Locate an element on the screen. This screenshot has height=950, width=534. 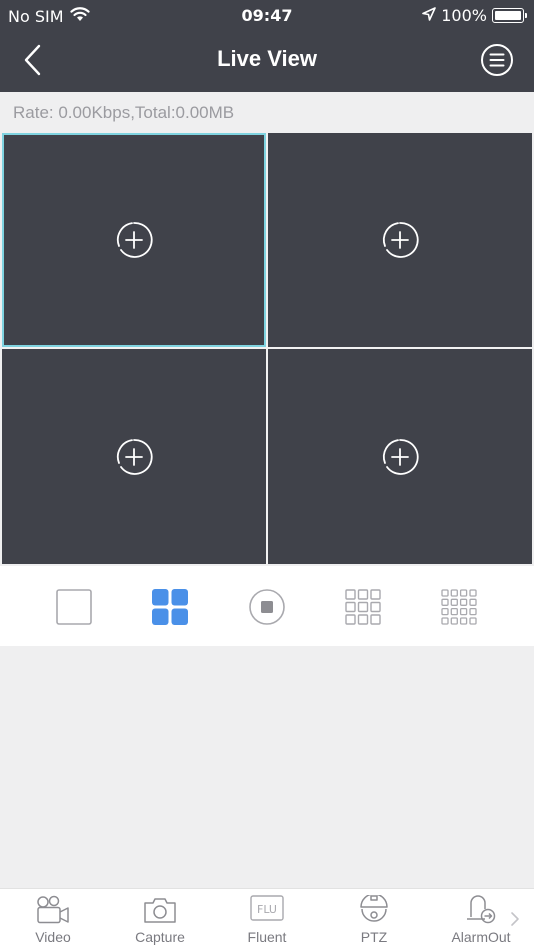
tab-capture: Capture is located at coordinates (160, 922).